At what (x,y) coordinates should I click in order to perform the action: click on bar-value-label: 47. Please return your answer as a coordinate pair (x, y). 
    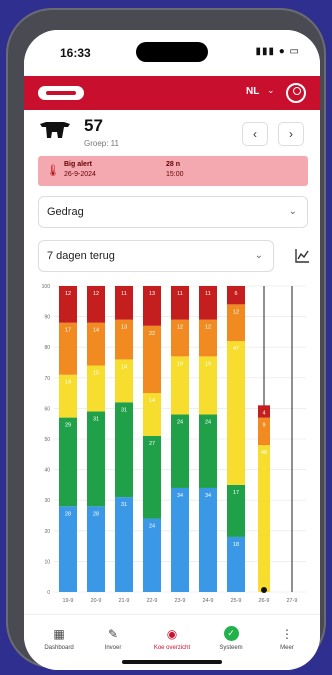
    Looking at the image, I should click on (236, 349).